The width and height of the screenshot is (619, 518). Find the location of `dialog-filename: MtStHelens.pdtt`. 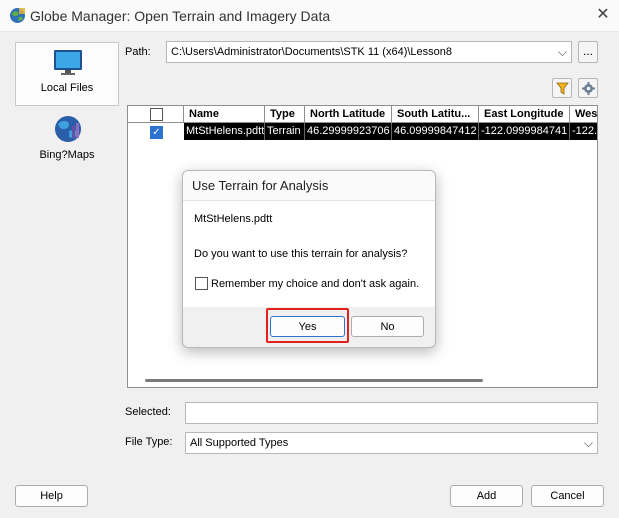

dialog-filename: MtStHelens.pdtt is located at coordinates (233, 219).